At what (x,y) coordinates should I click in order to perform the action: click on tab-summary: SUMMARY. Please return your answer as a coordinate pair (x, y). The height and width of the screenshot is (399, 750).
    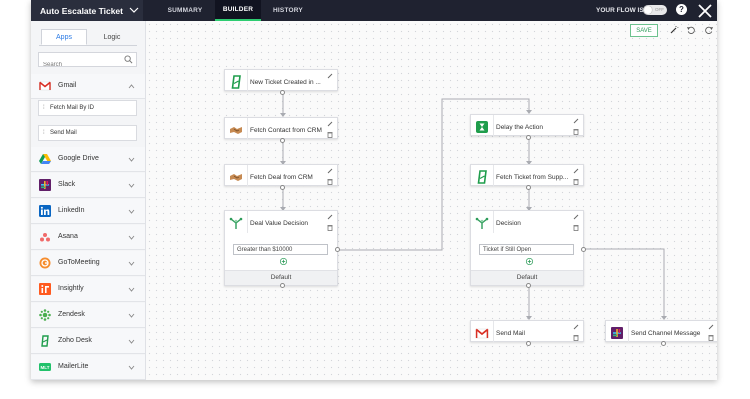
    Looking at the image, I should click on (185, 10).